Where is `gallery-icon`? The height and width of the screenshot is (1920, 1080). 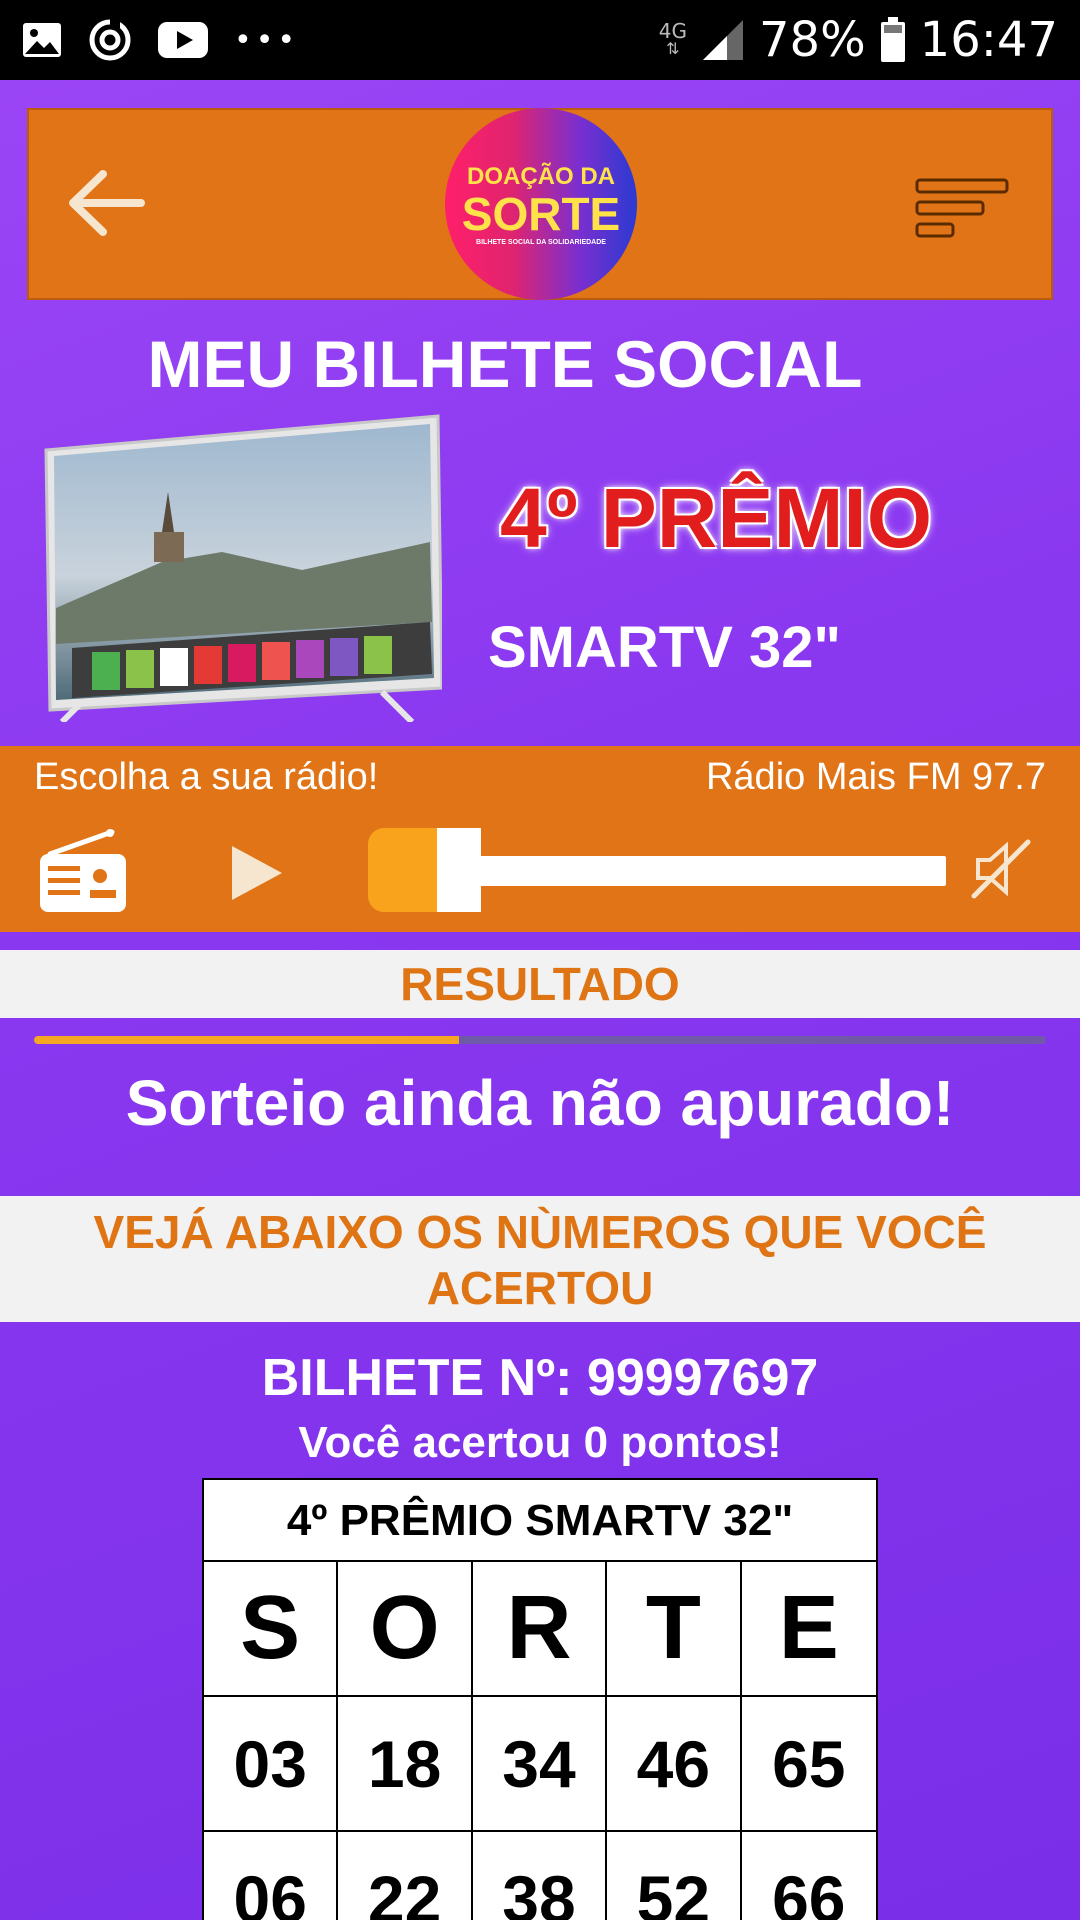
gallery-icon is located at coordinates (42, 40).